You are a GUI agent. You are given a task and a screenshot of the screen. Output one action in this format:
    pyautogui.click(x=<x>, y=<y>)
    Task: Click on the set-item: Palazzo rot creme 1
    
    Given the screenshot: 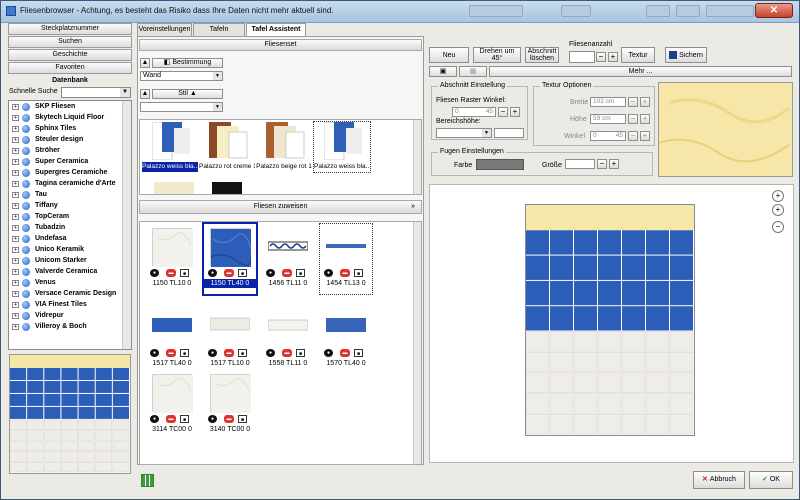 What is the action you would take?
    pyautogui.click(x=227, y=147)
    